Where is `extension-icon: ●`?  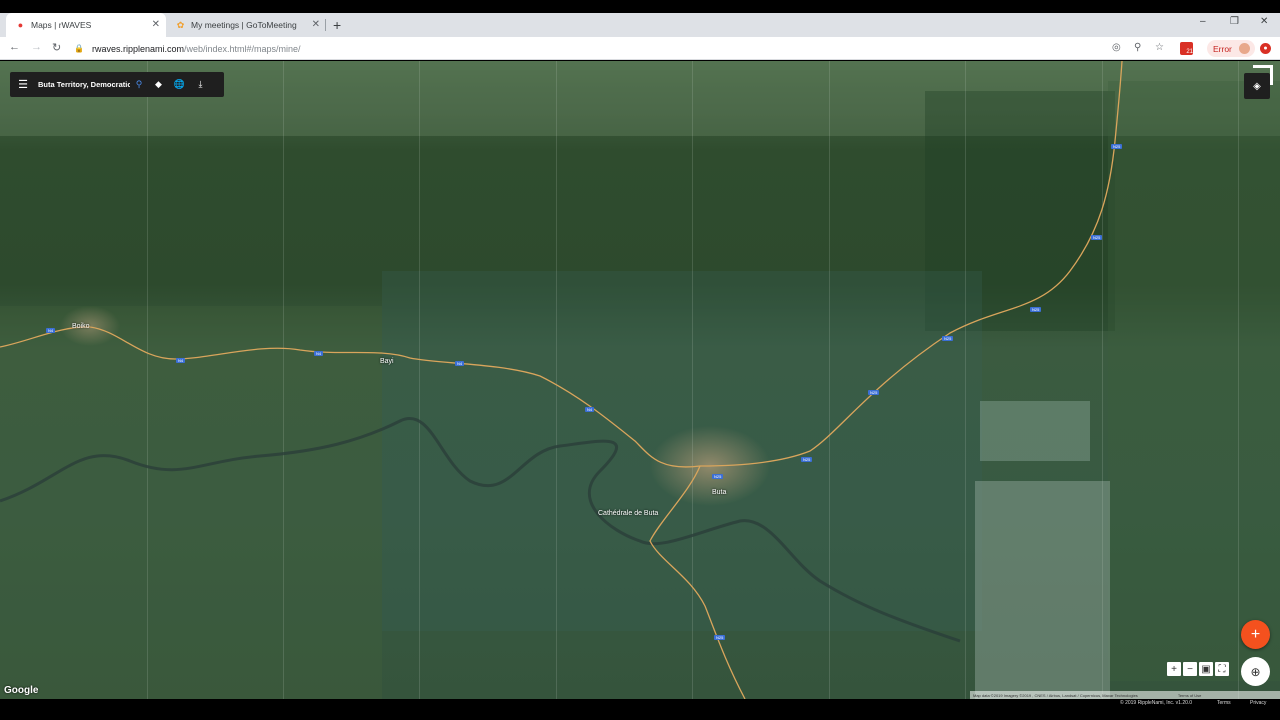
extension-icon: ● is located at coordinates (1265, 48).